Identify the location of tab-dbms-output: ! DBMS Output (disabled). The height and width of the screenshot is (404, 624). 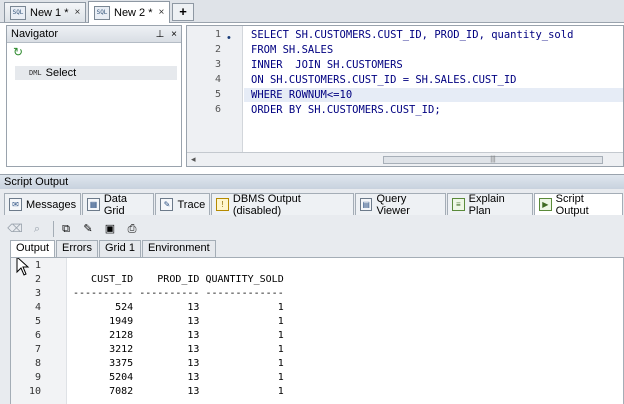
(282, 204).